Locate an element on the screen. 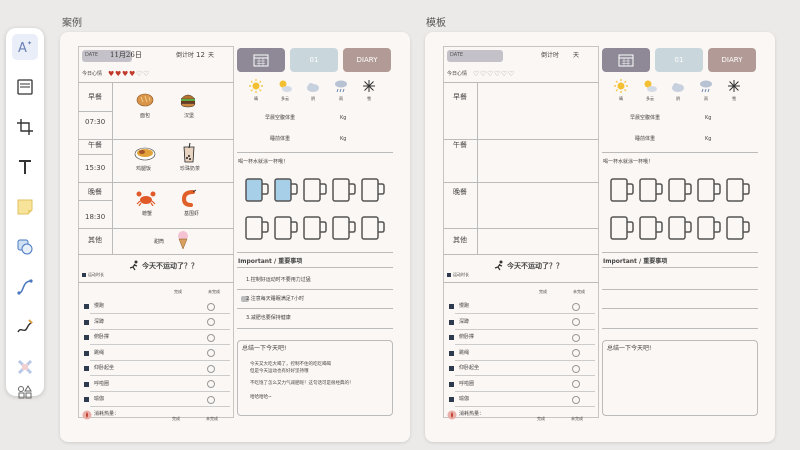 This screenshot has width=800, height=450. crop-icon is located at coordinates (25, 127).